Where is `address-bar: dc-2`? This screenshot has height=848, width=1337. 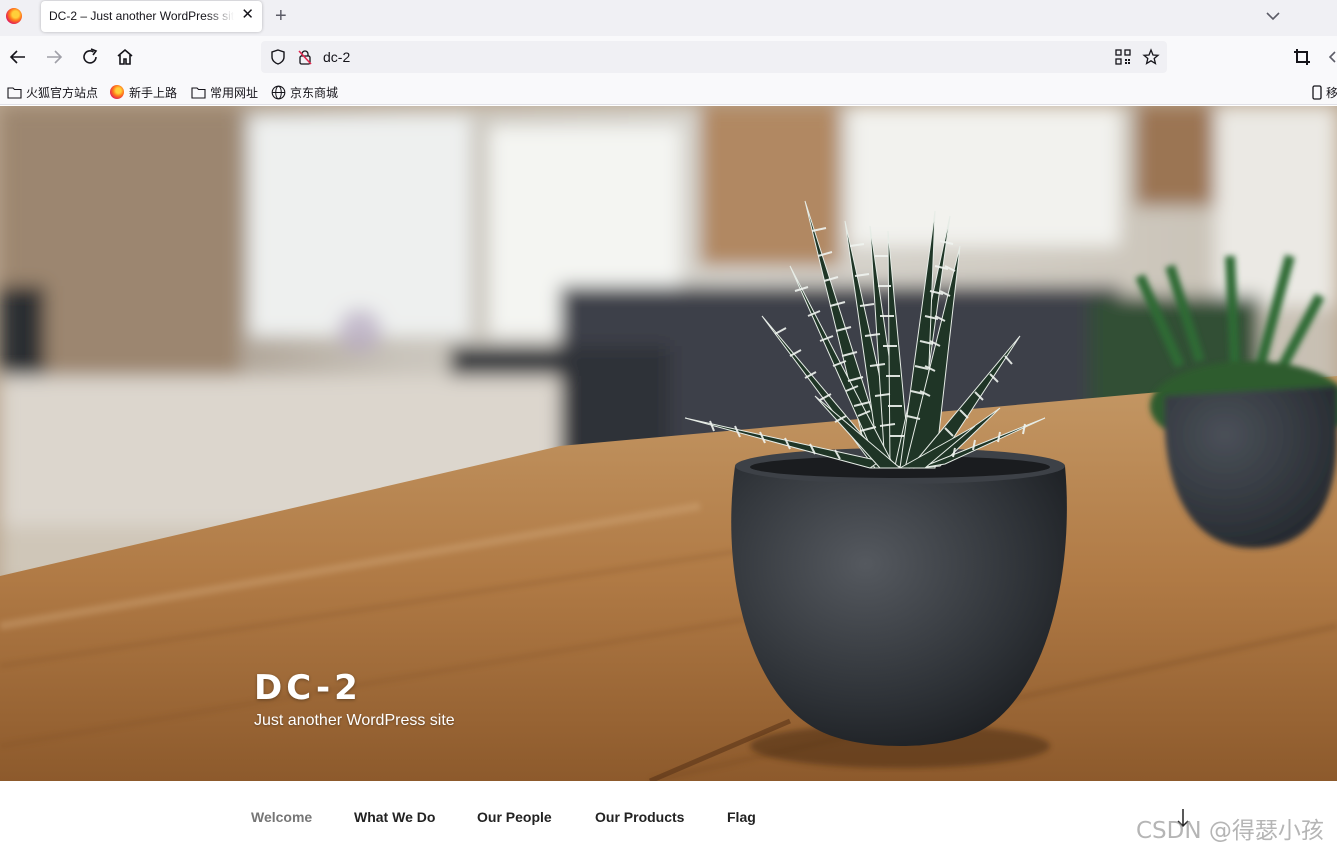 address-bar: dc-2 is located at coordinates (714, 57).